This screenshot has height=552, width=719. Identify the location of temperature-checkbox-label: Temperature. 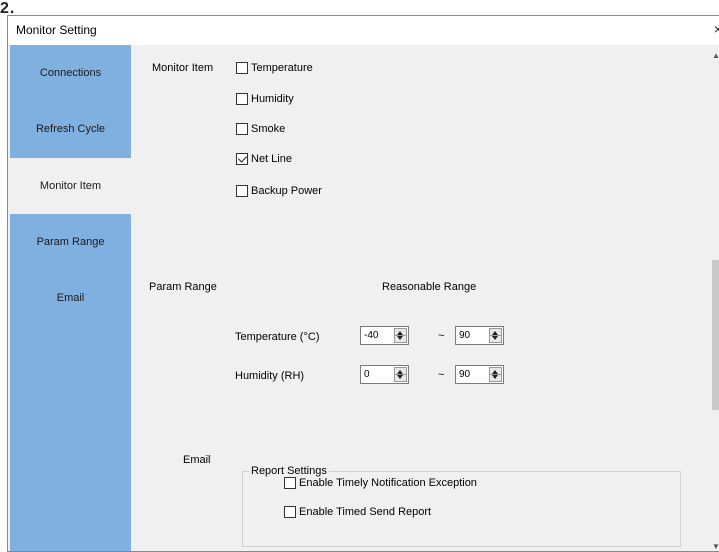
(282, 68).